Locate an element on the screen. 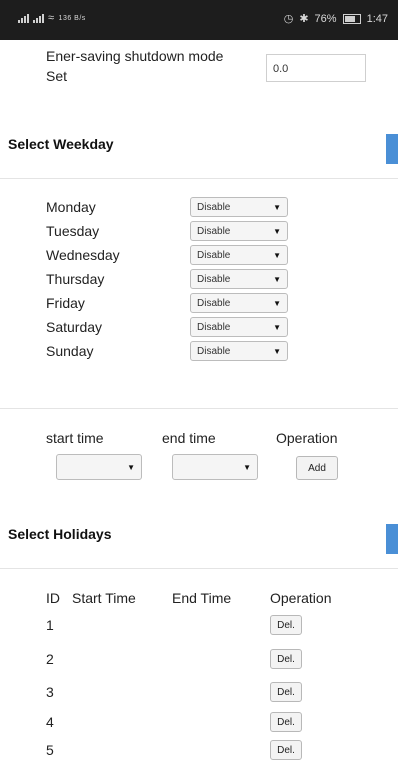 The width and height of the screenshot is (398, 760). clock-time: 1:47 is located at coordinates (377, 18).